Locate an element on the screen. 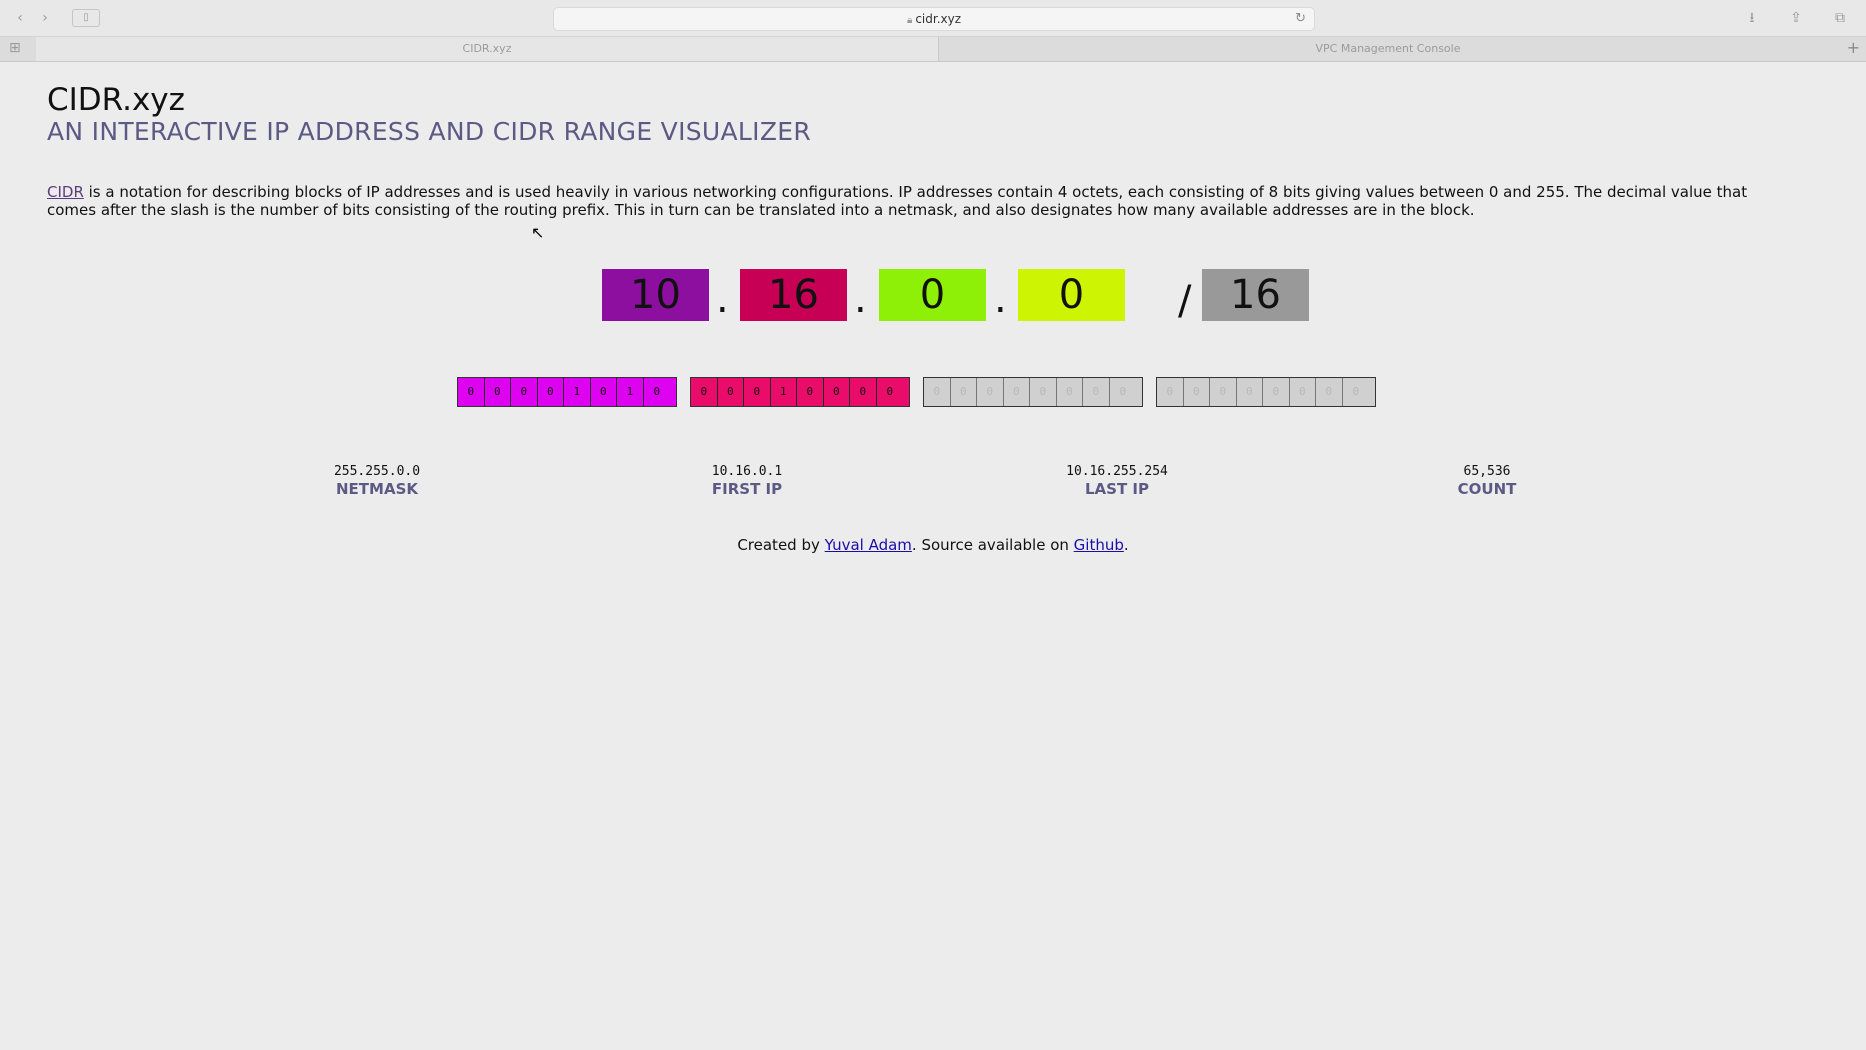  octet-3: 0 is located at coordinates (932, 295).